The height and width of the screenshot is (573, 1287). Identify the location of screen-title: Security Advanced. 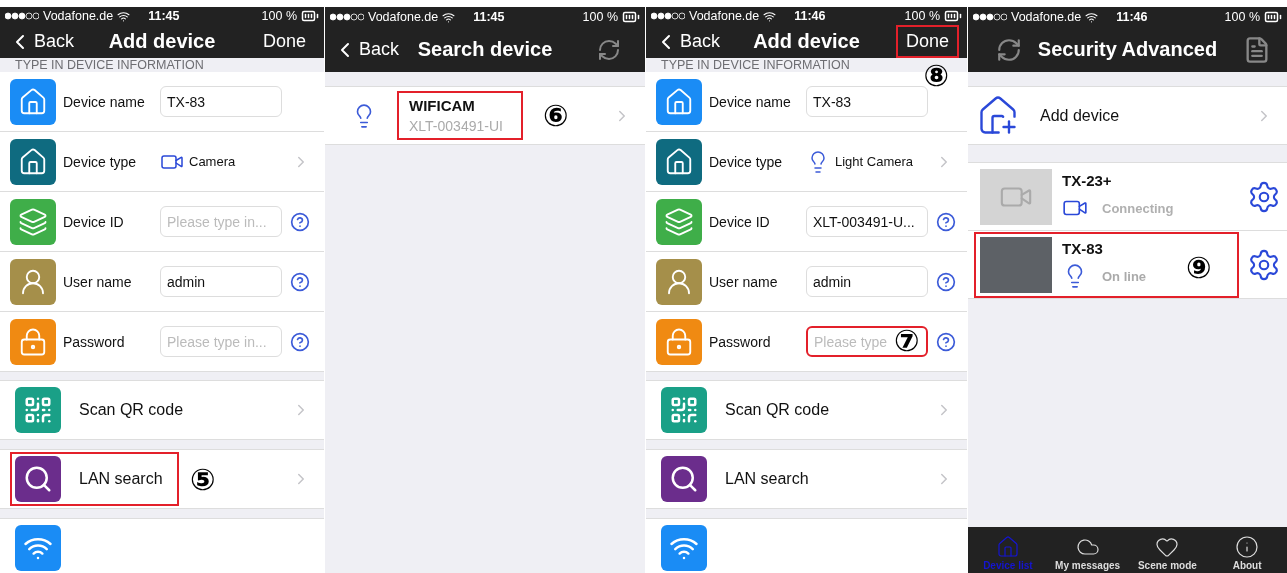
(1127, 49).